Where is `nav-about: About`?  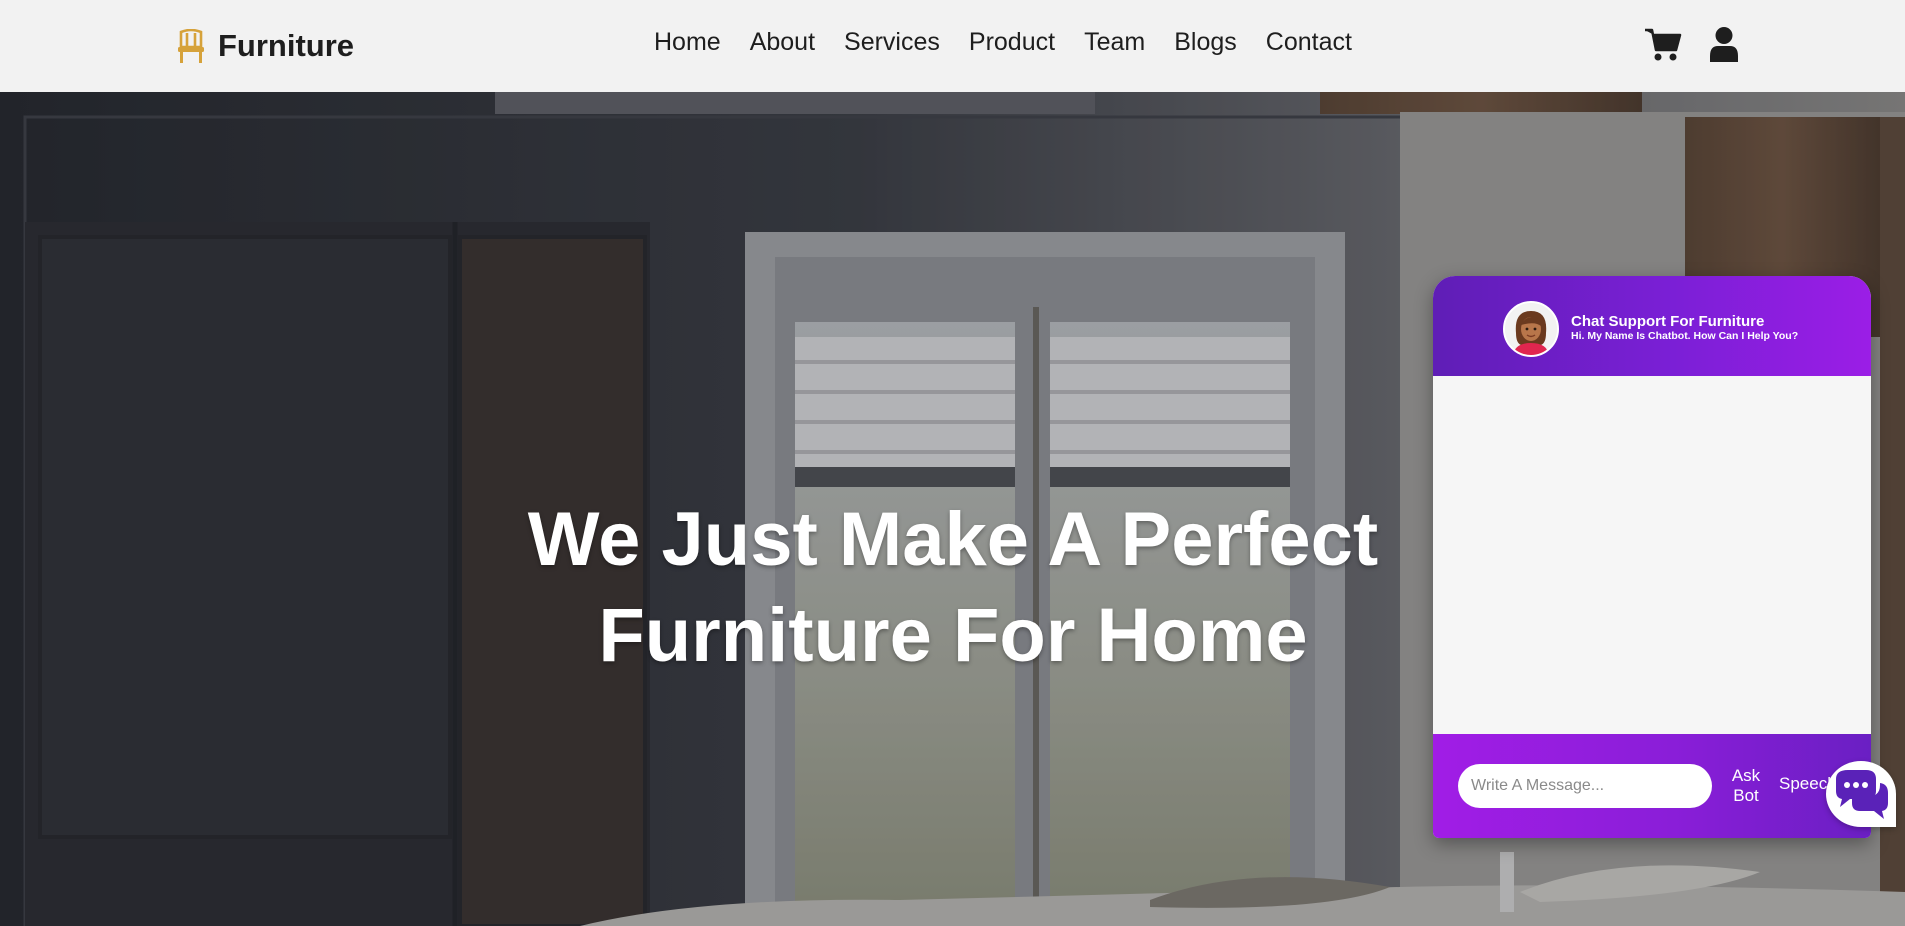 nav-about: About is located at coordinates (782, 42).